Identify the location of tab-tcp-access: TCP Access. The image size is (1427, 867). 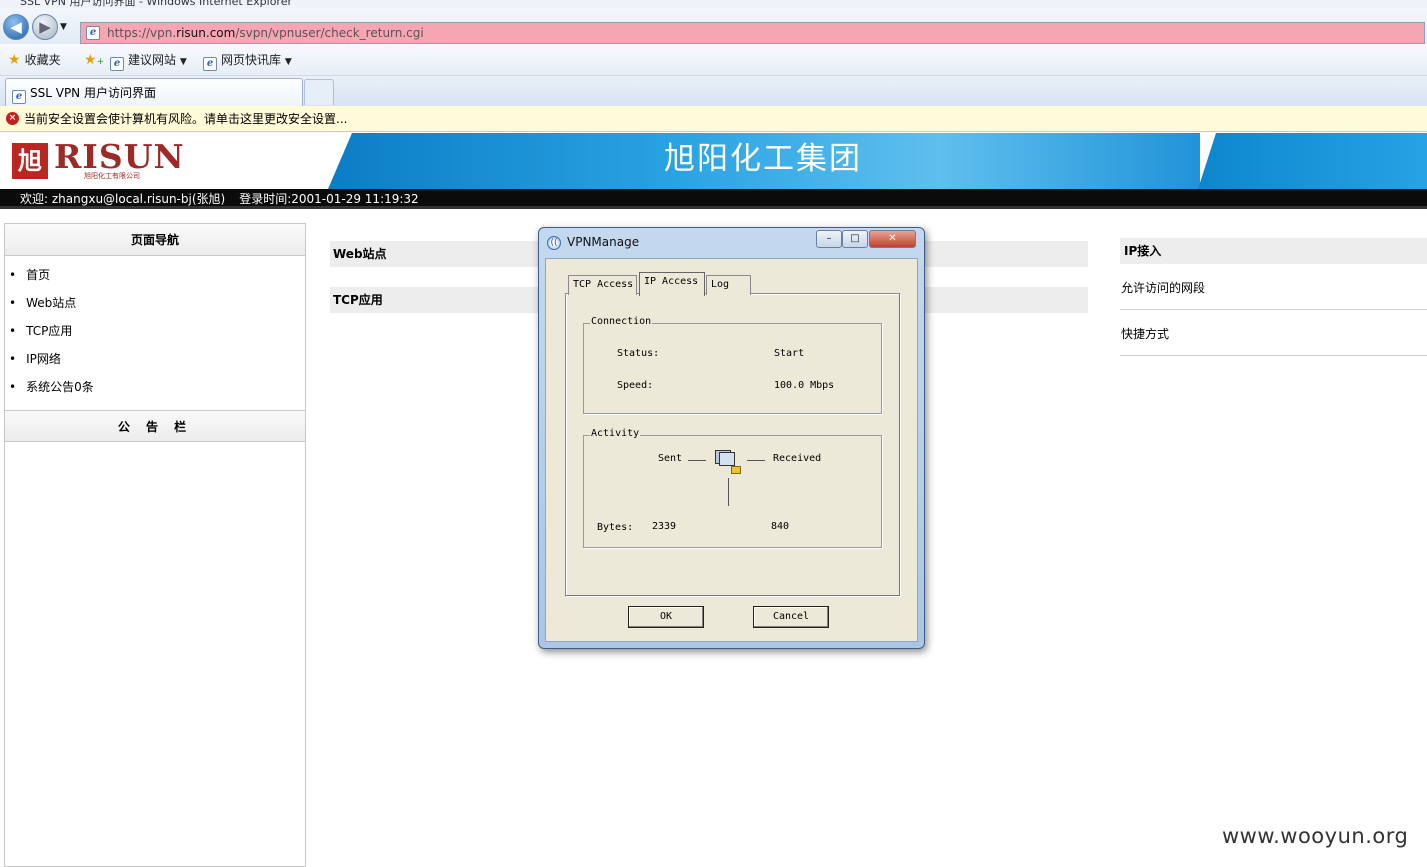
(602, 285).